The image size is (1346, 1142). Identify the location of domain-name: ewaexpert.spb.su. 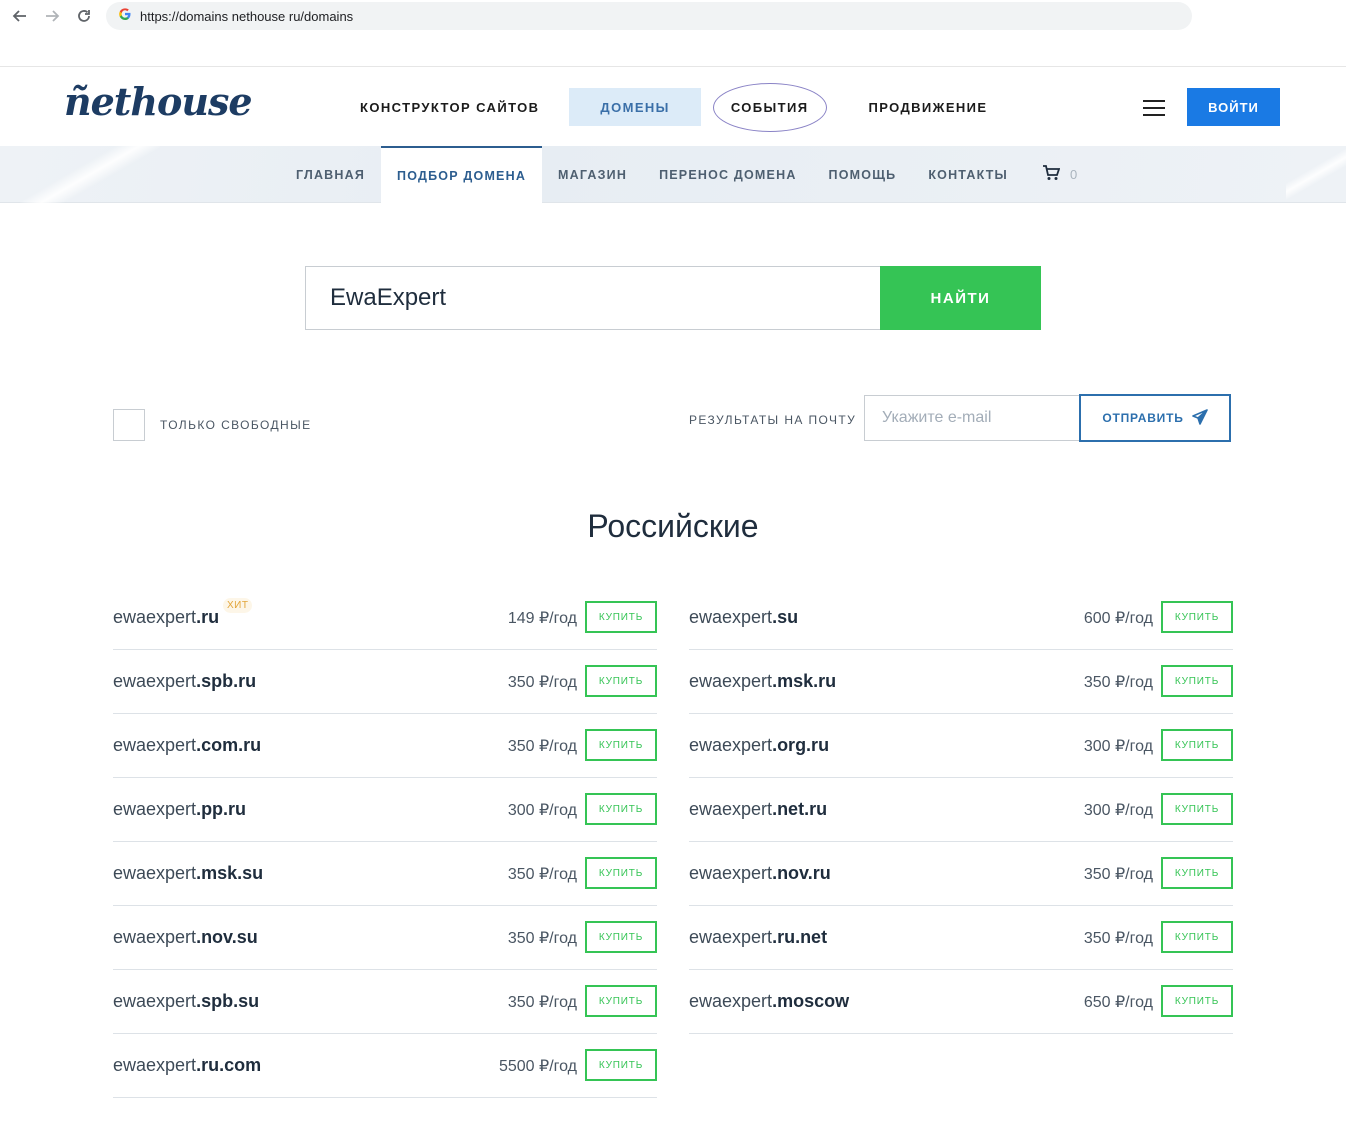
(186, 1001).